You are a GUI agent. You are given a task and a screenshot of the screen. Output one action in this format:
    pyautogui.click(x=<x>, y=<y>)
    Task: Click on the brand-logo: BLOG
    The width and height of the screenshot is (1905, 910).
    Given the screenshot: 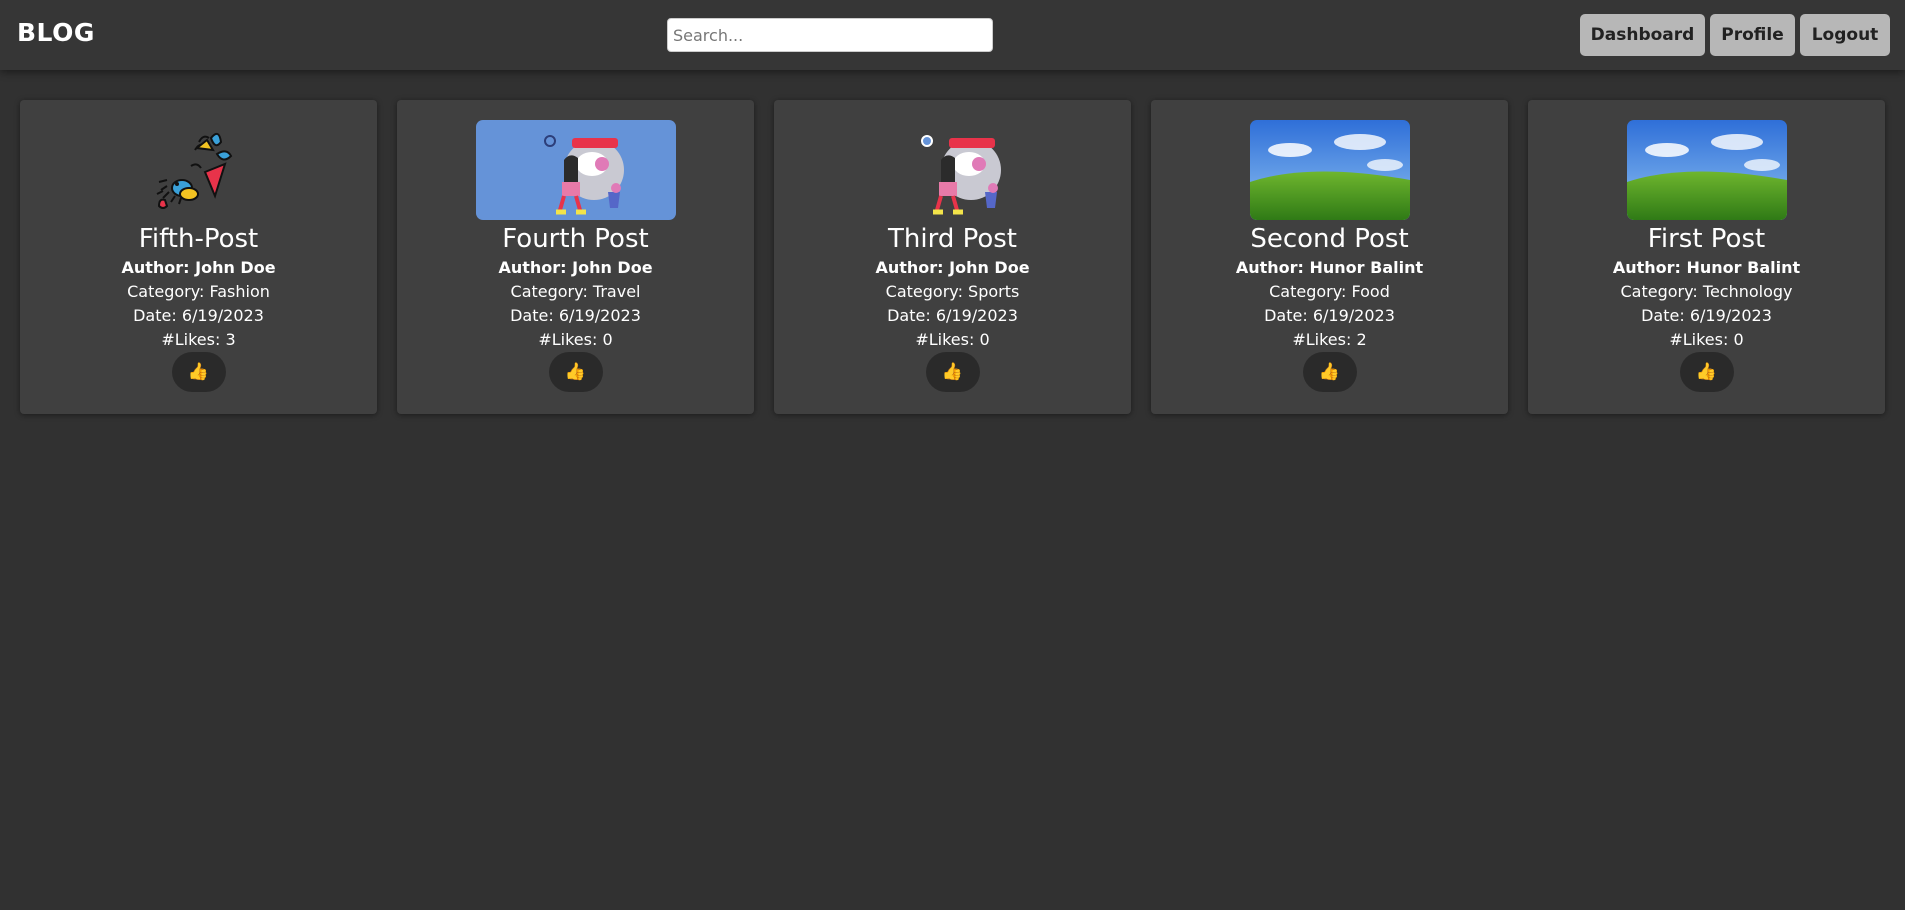 What is the action you would take?
    pyautogui.click(x=56, y=32)
    